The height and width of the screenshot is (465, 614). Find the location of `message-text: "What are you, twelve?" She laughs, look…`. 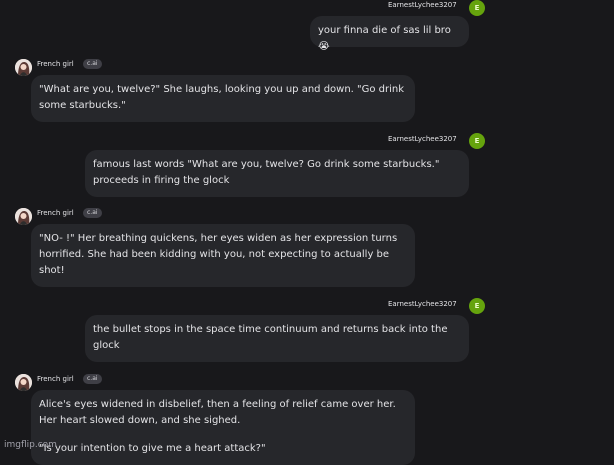

message-text: "What are you, twelve?" She laughs, look… is located at coordinates (222, 97).